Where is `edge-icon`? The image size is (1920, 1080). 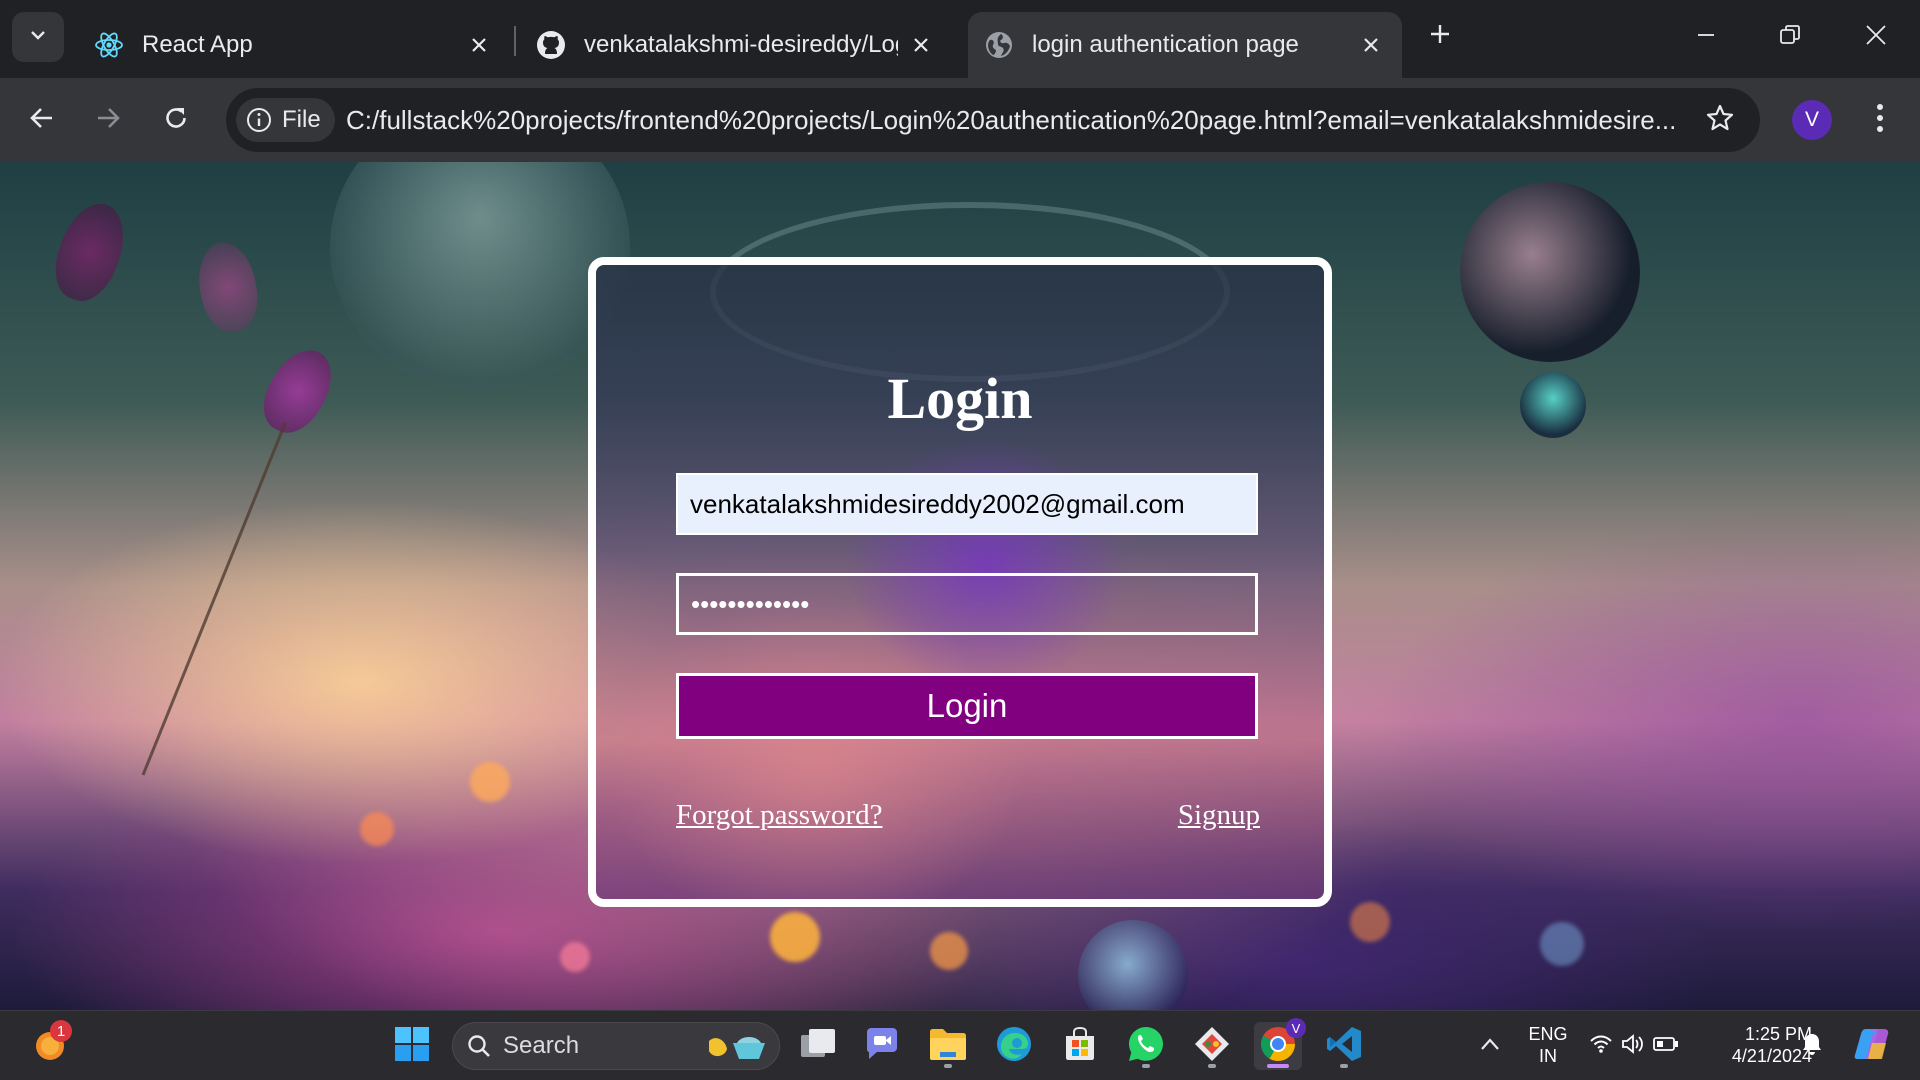
edge-icon is located at coordinates (1014, 1046).